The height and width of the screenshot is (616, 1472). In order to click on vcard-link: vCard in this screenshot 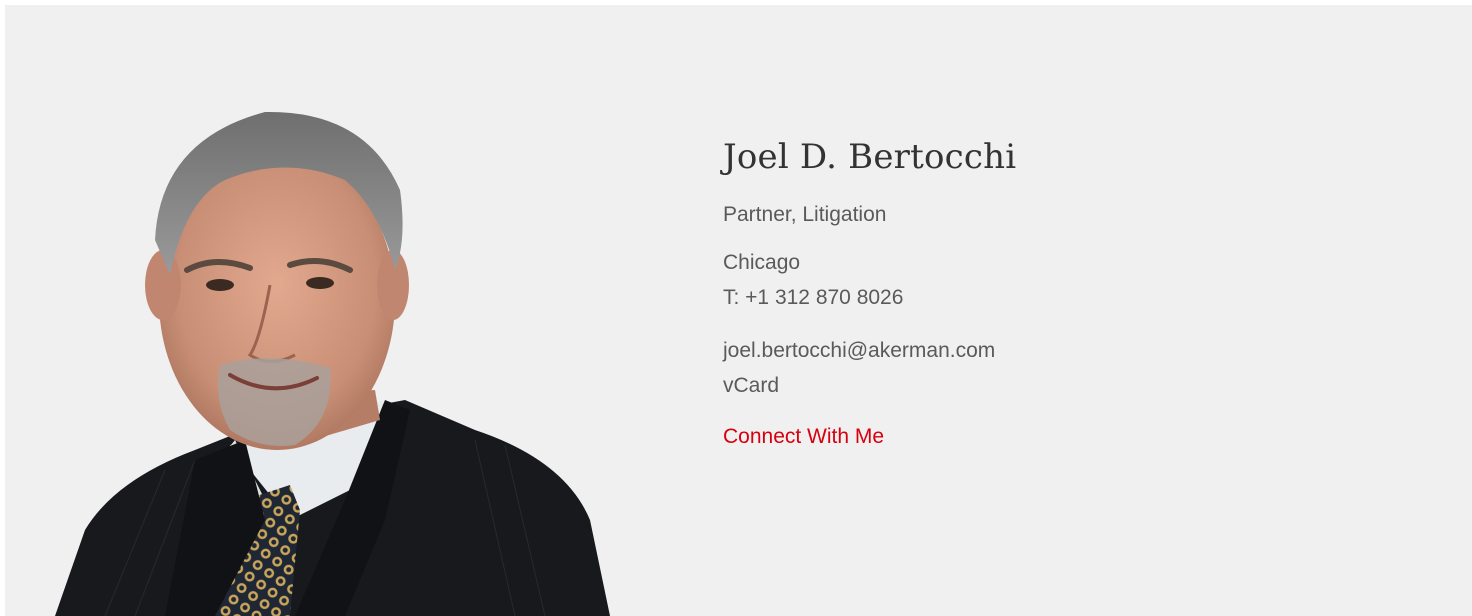, I will do `click(869, 385)`.